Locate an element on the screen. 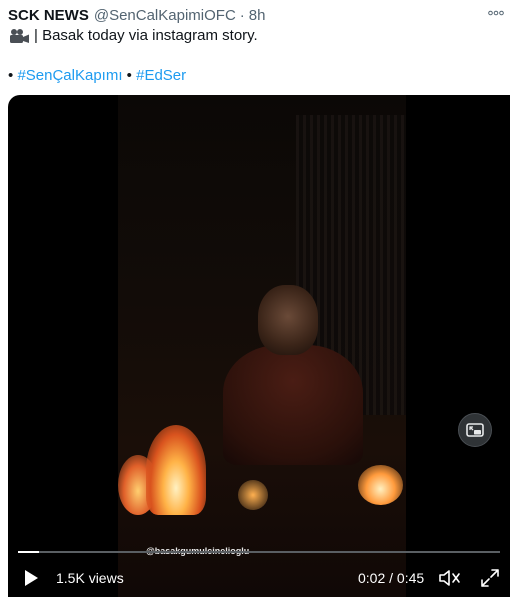 The height and width of the screenshot is (597, 510). person-head is located at coordinates (288, 320).